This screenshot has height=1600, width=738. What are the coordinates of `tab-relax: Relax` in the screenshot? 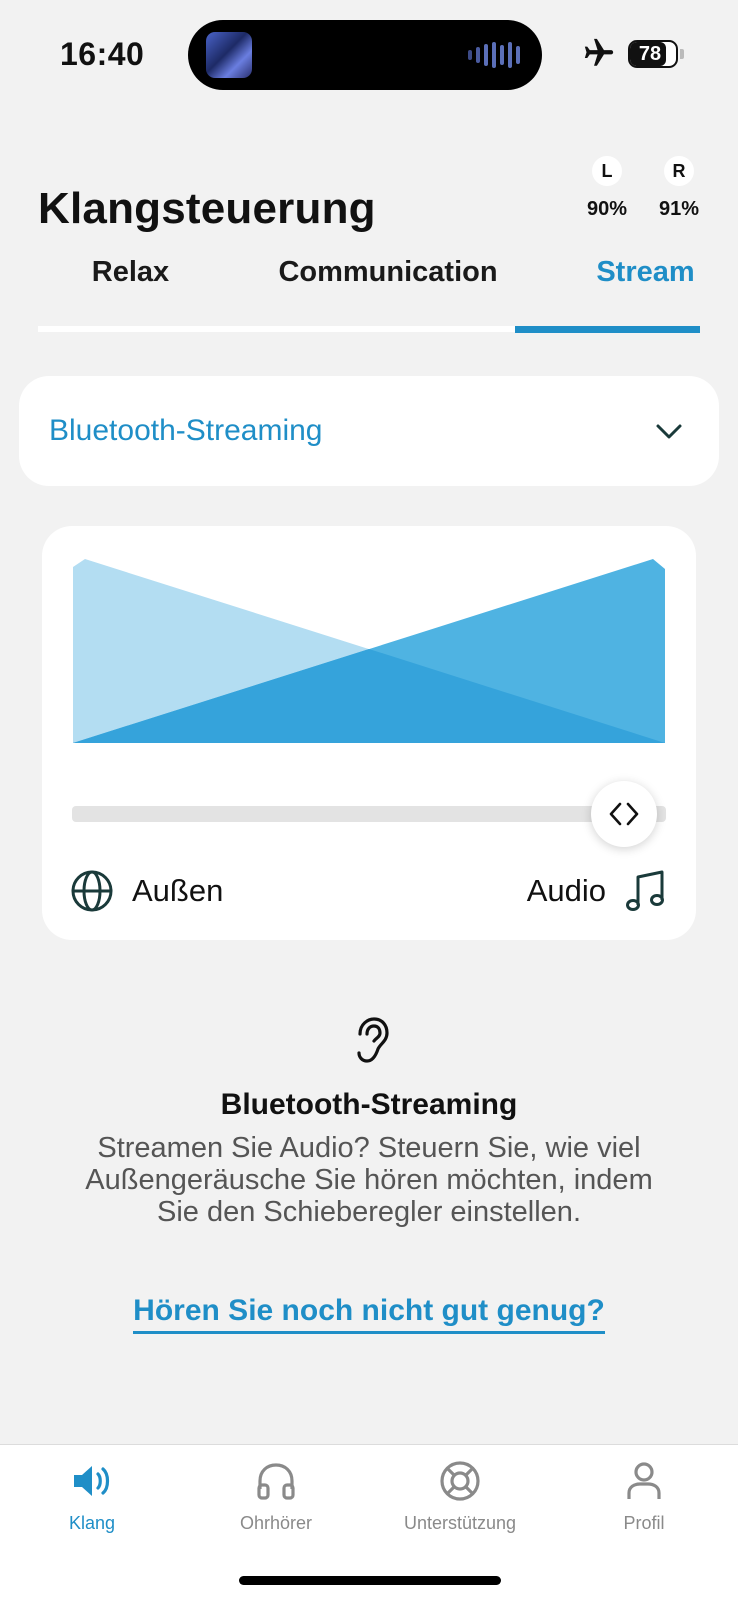 It's located at (130, 272).